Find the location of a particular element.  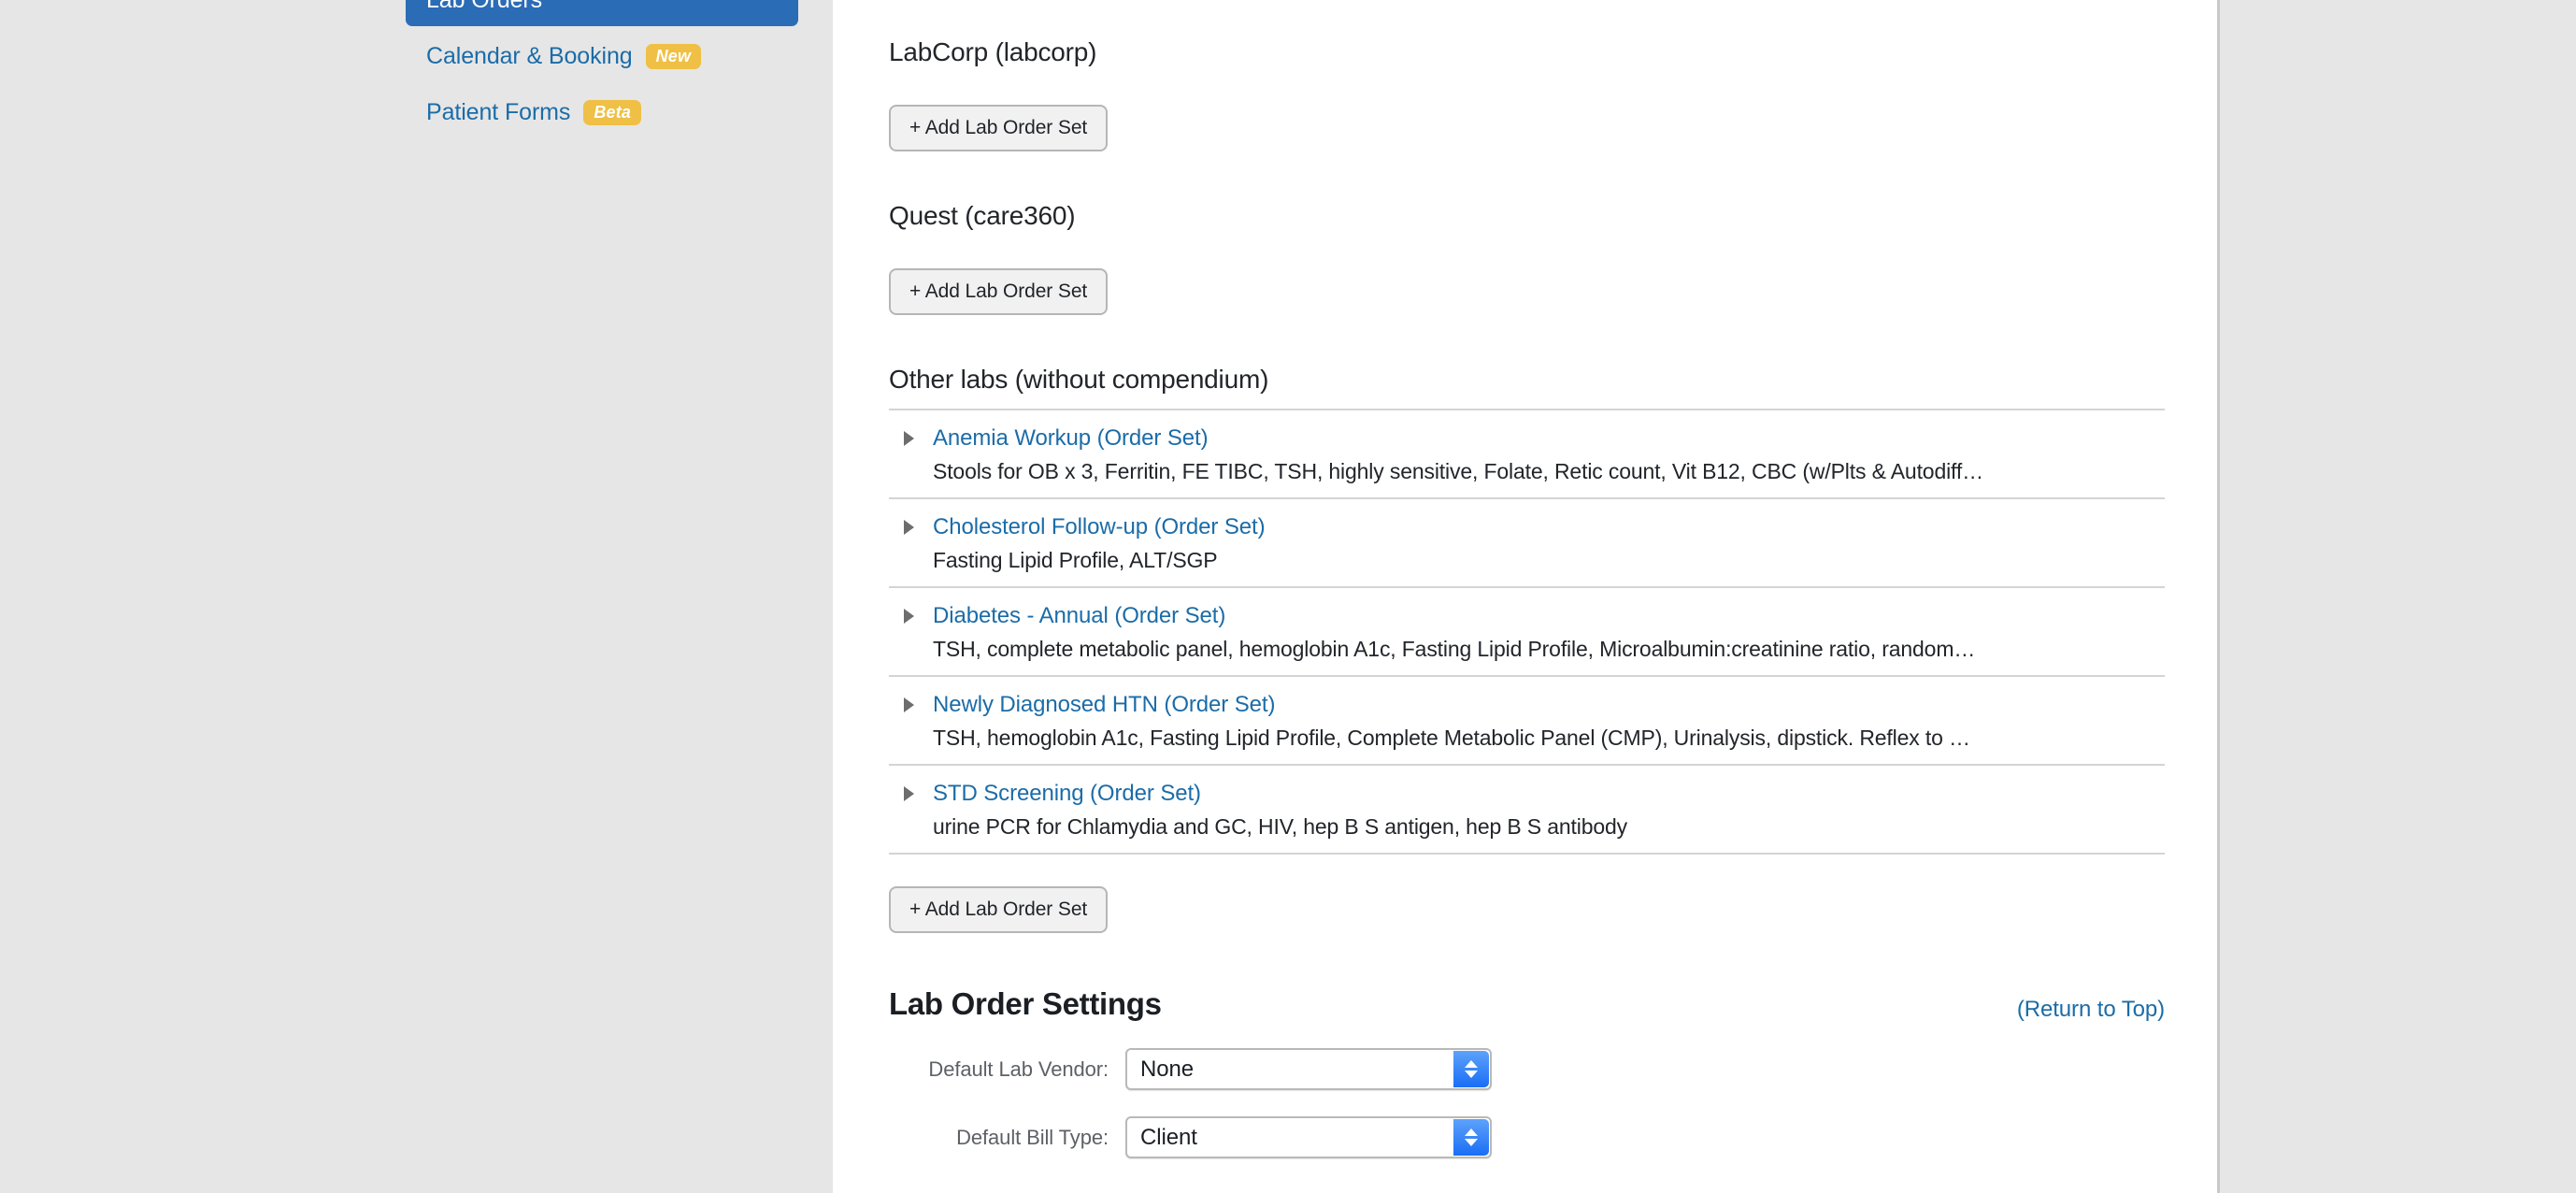

settings-title: Lab Order Settings is located at coordinates (1025, 1003).